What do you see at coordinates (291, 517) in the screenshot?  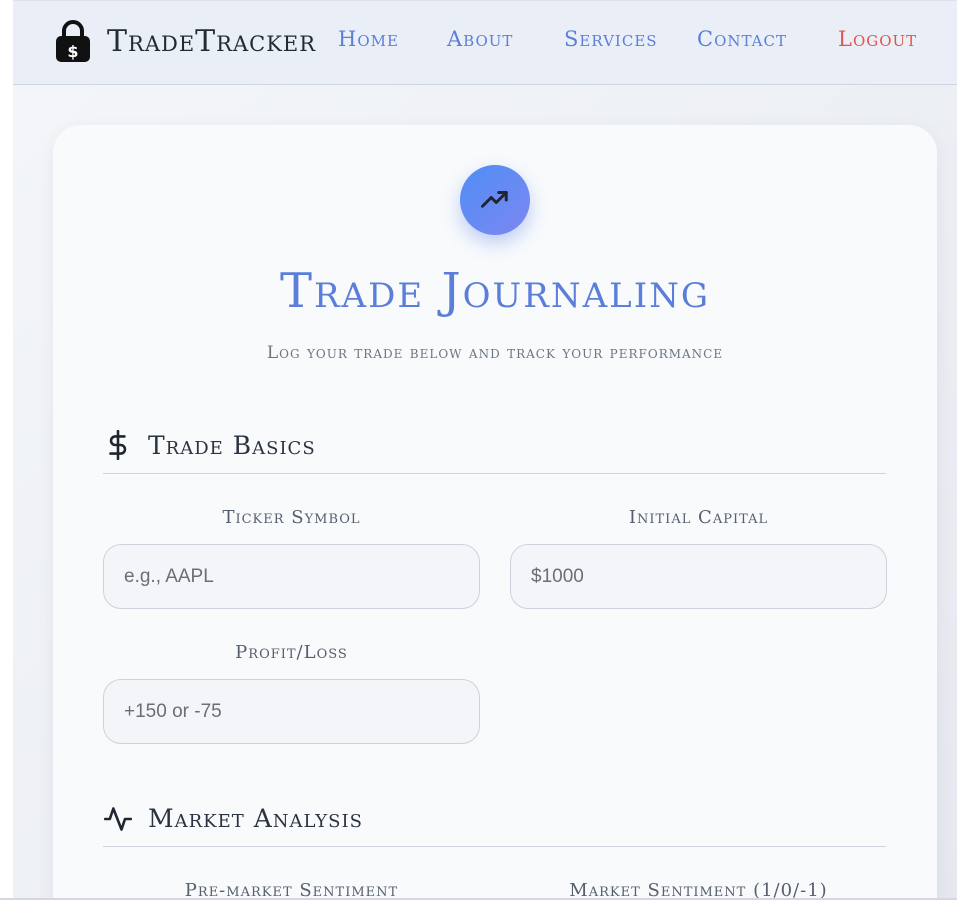 I see `ticker-symbol-label: Ticker Symbol` at bounding box center [291, 517].